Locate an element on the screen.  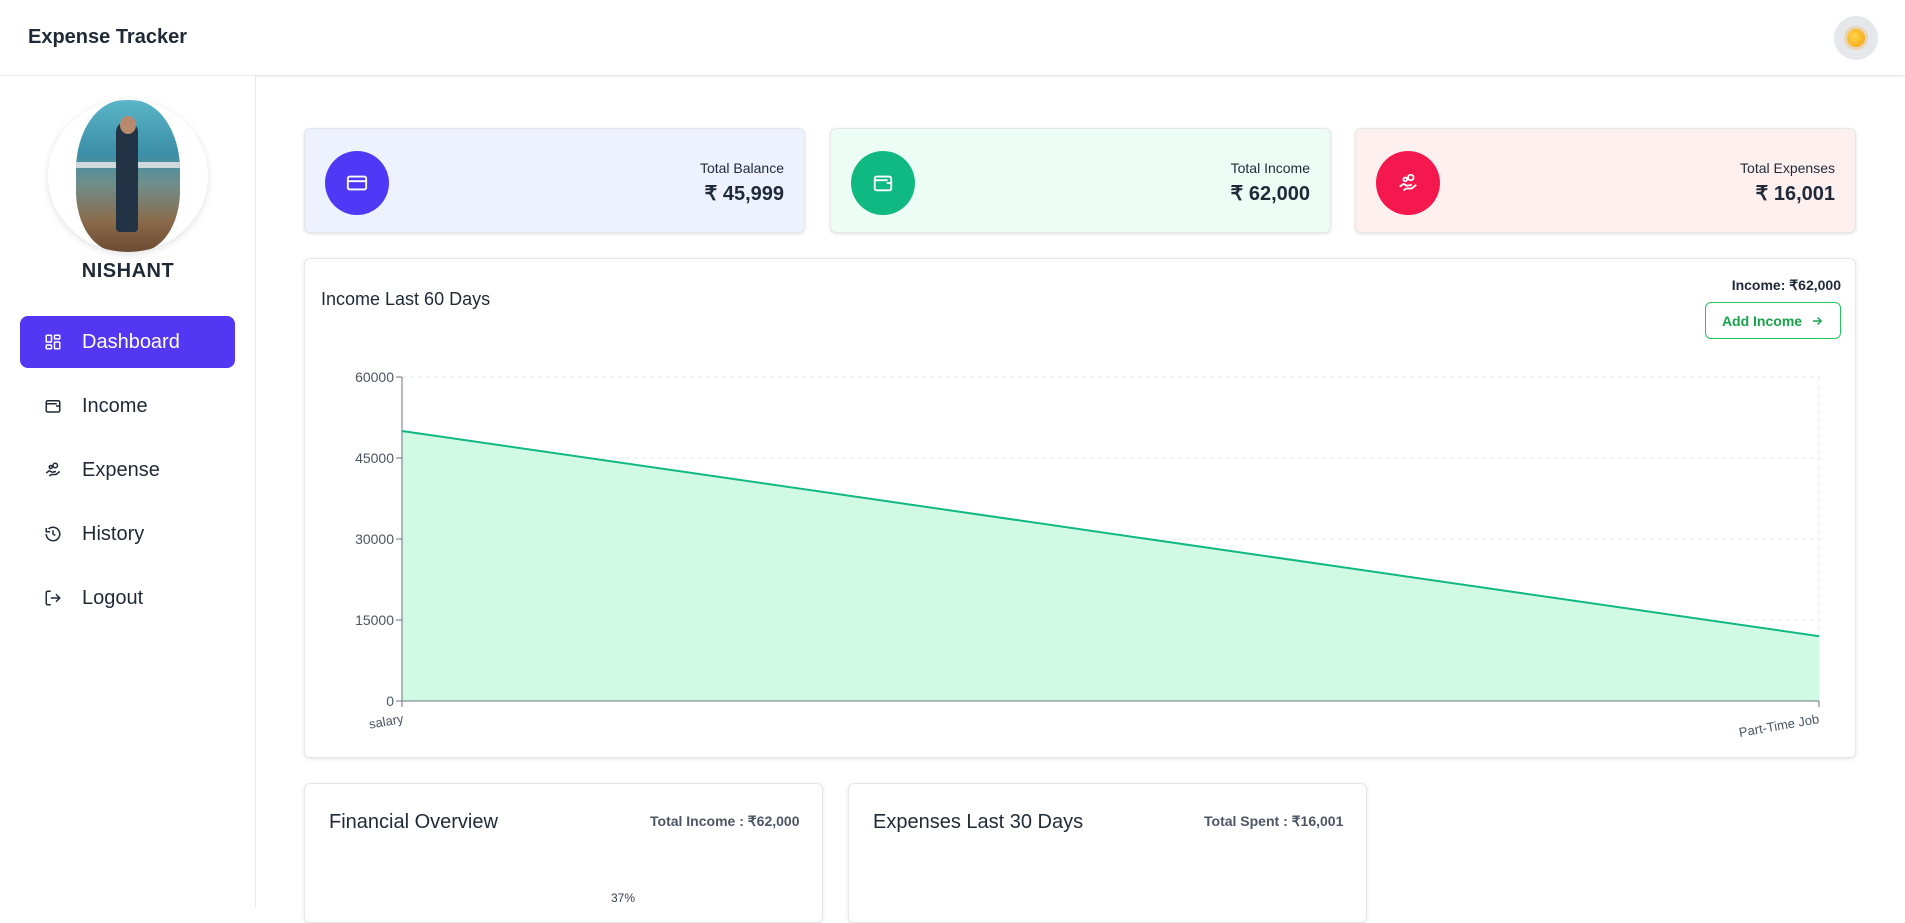
theme-toggle-button is located at coordinates (1856, 38).